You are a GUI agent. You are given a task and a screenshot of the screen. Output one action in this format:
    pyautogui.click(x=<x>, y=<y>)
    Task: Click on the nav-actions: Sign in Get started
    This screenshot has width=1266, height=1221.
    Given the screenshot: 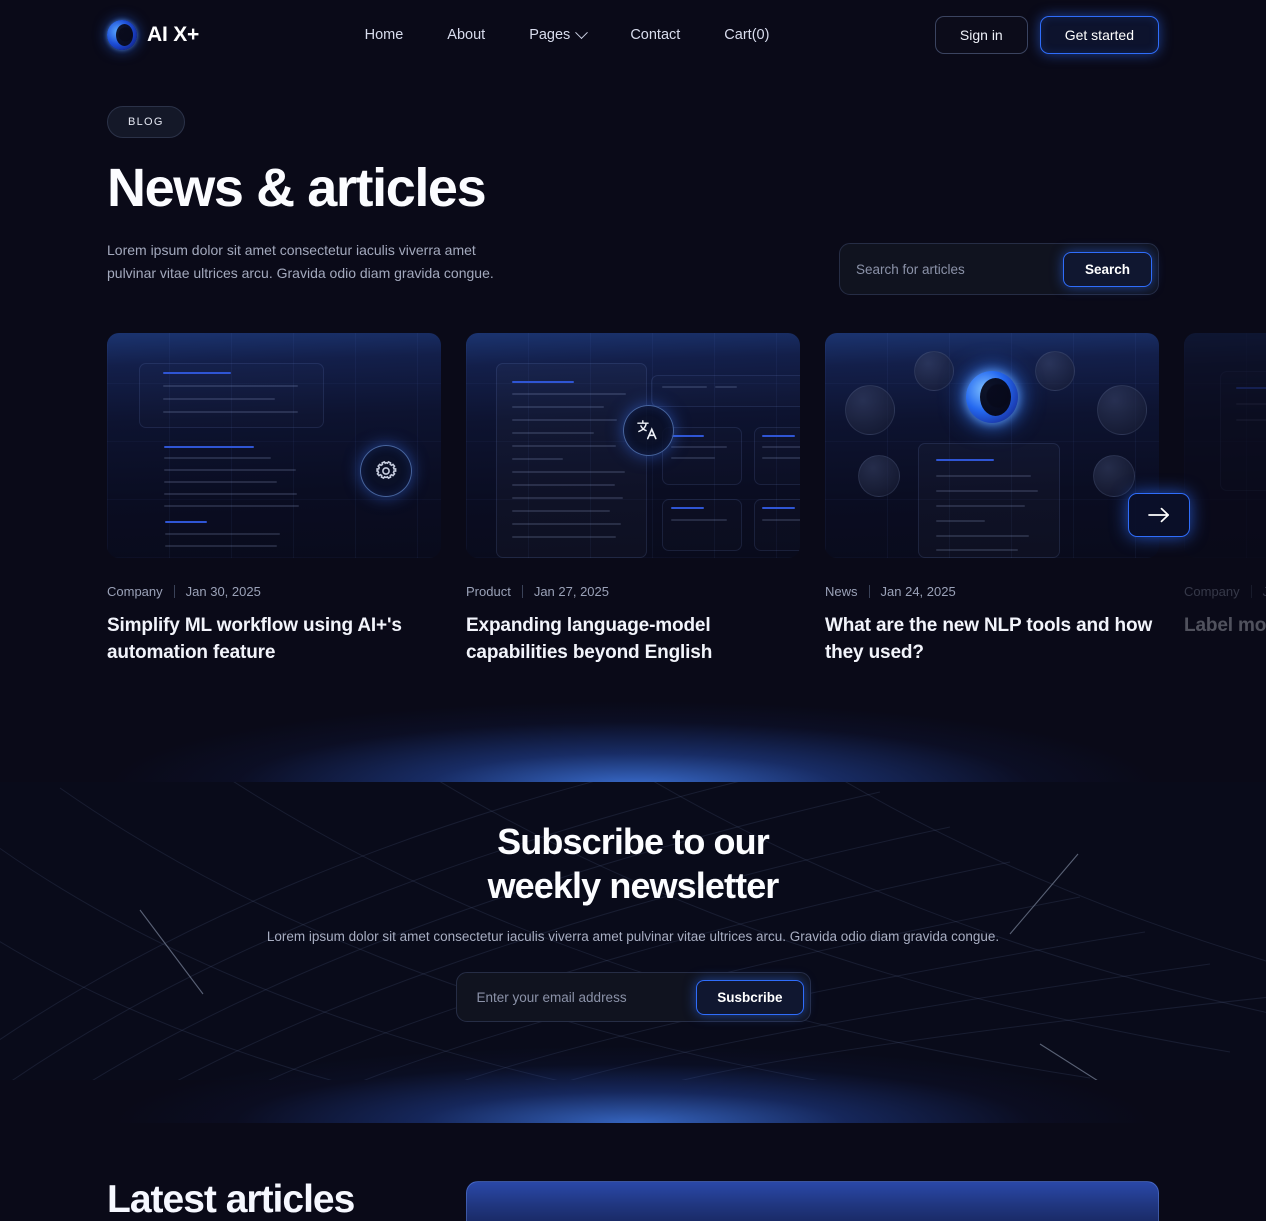 What is the action you would take?
    pyautogui.click(x=1046, y=35)
    